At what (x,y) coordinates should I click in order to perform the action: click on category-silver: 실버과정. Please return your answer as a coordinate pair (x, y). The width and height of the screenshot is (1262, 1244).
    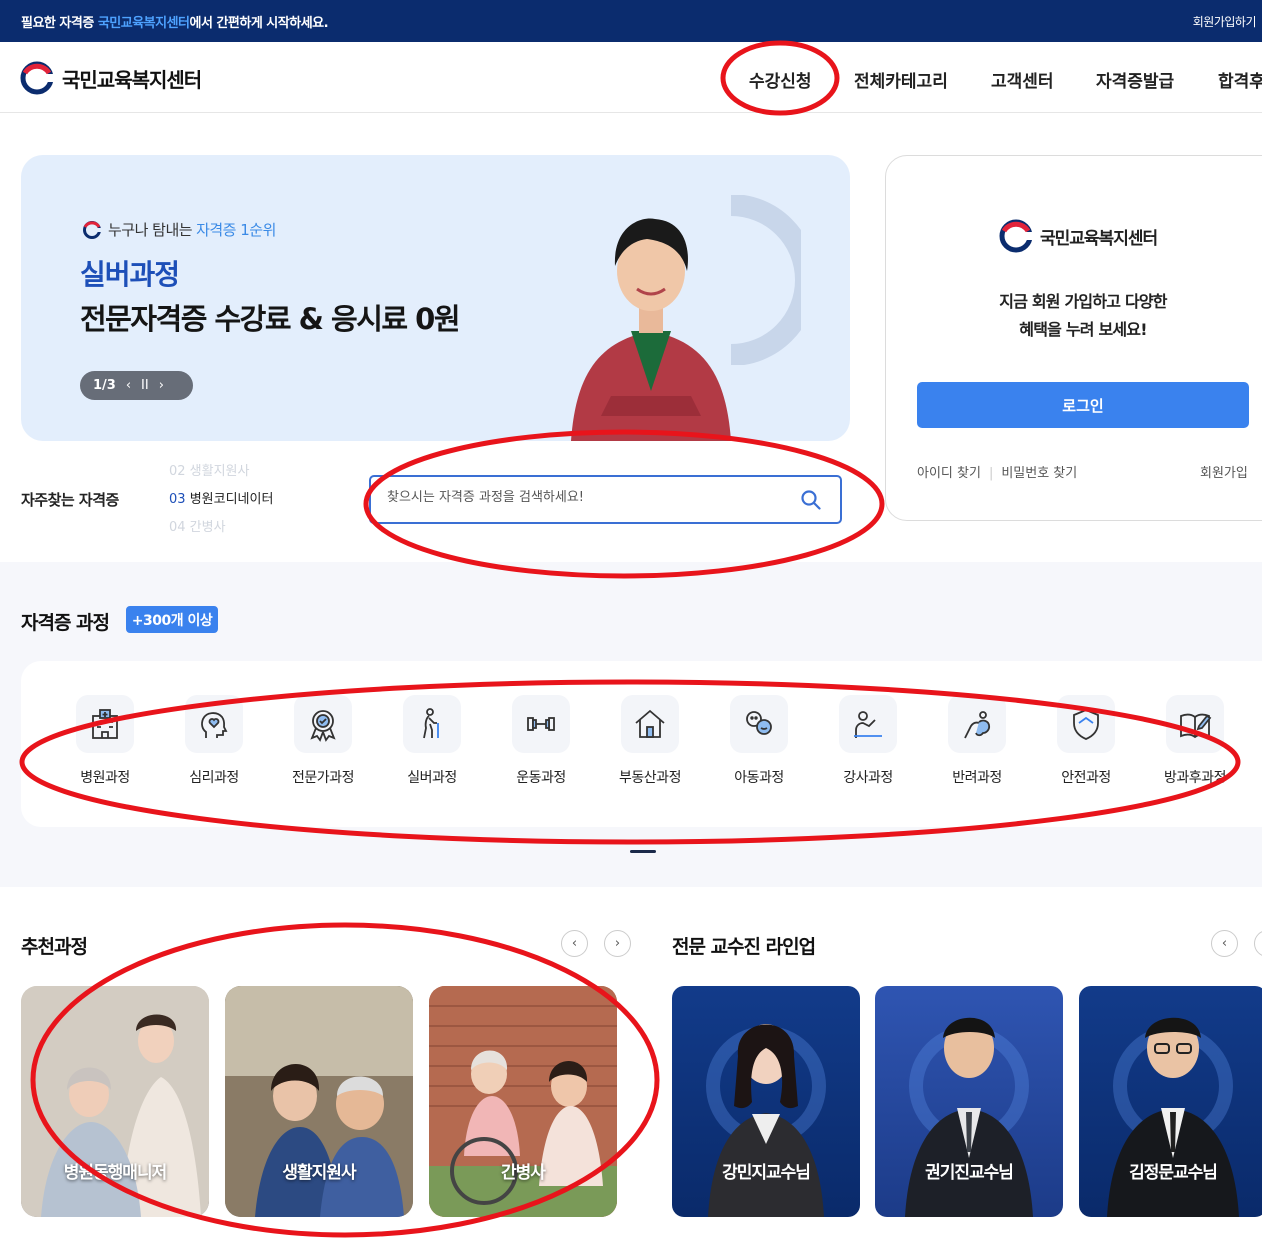
    Looking at the image, I should click on (432, 741).